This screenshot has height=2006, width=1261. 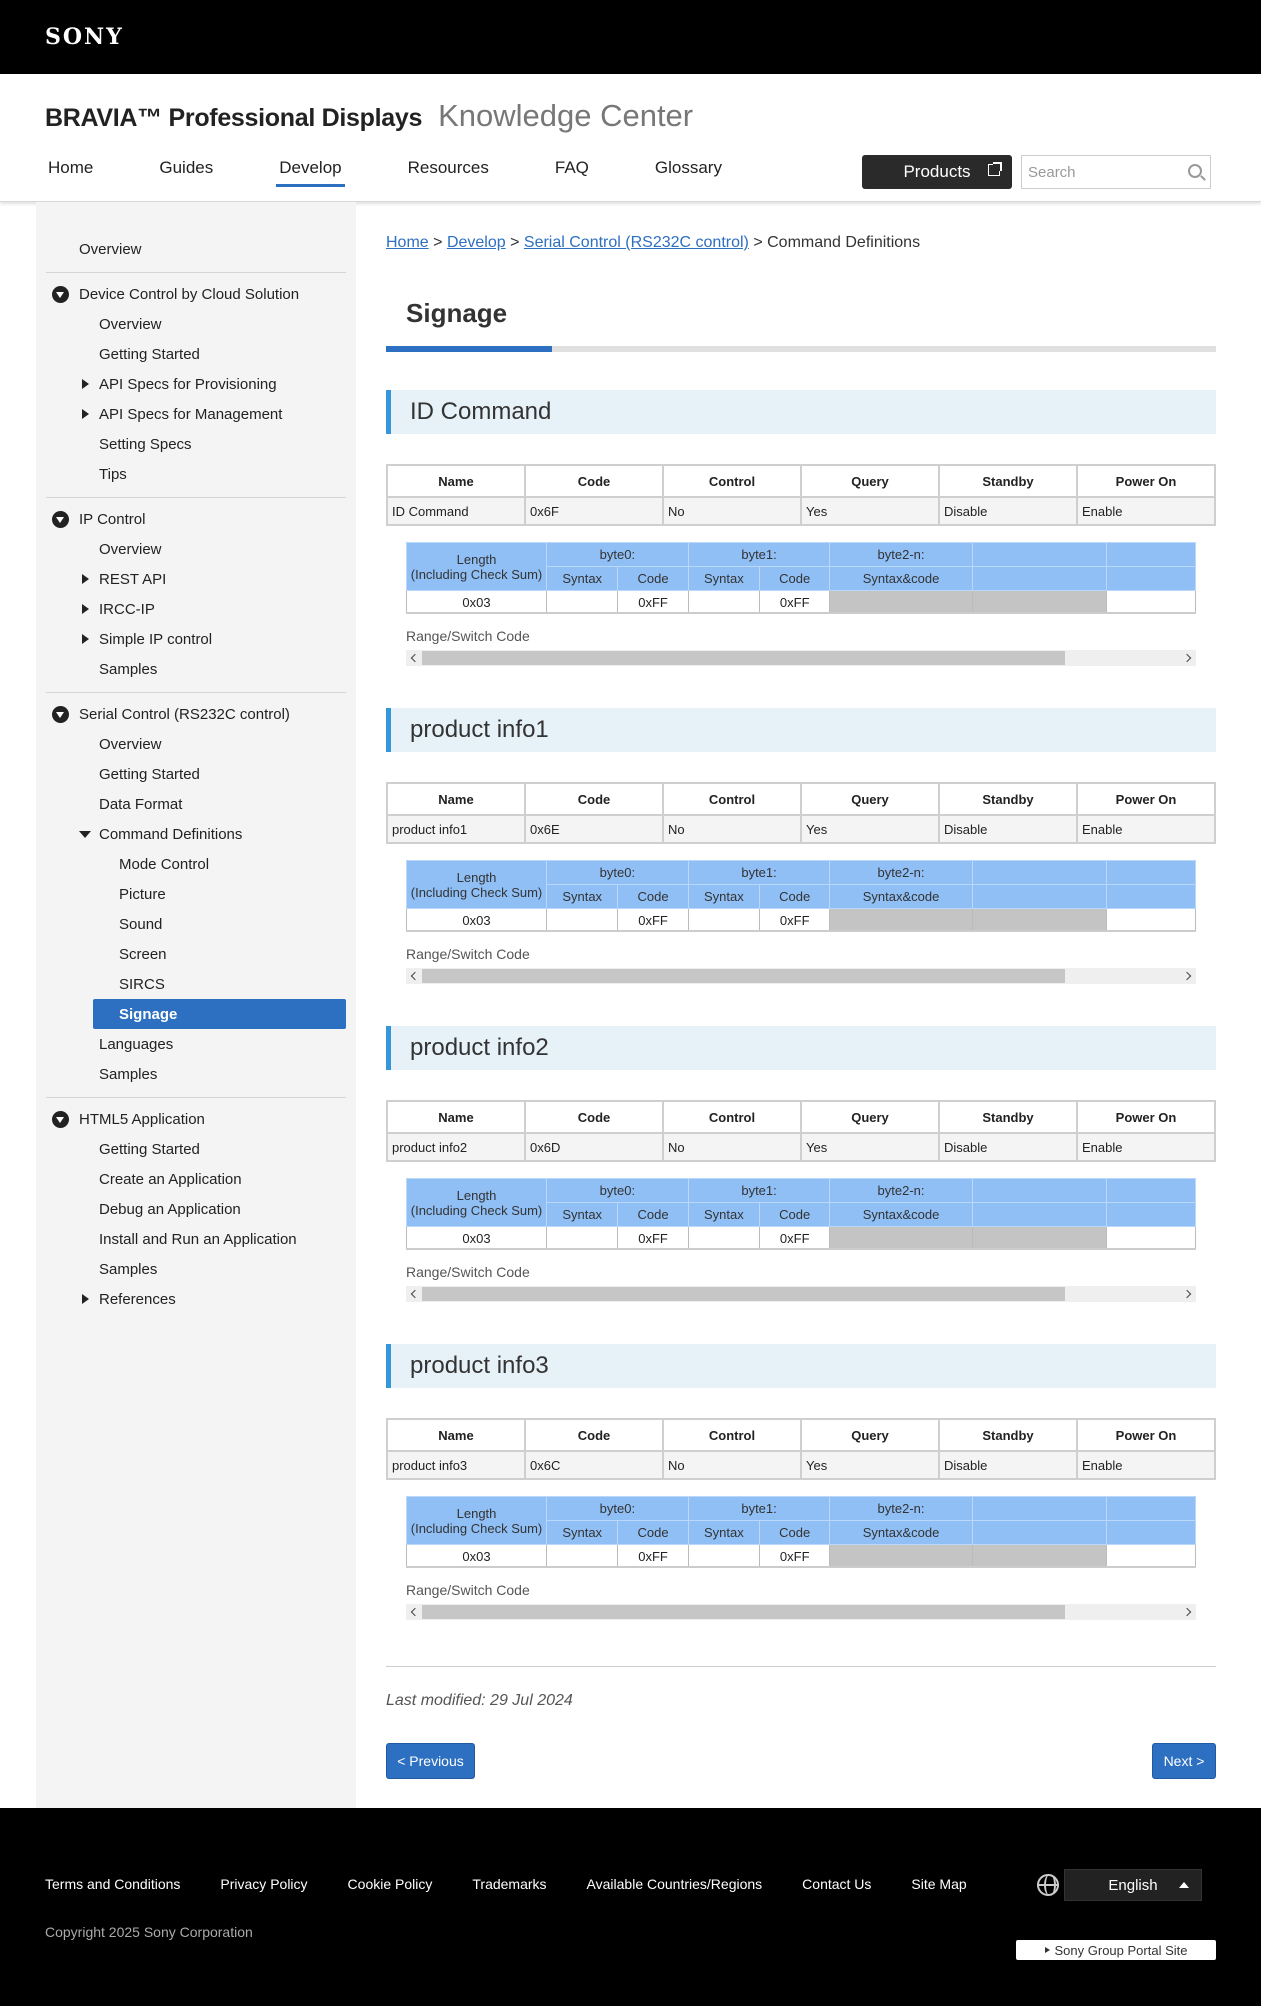 What do you see at coordinates (196, 714) in the screenshot?
I see `sidebar-section-serial: Serial Control (RS232C control)` at bounding box center [196, 714].